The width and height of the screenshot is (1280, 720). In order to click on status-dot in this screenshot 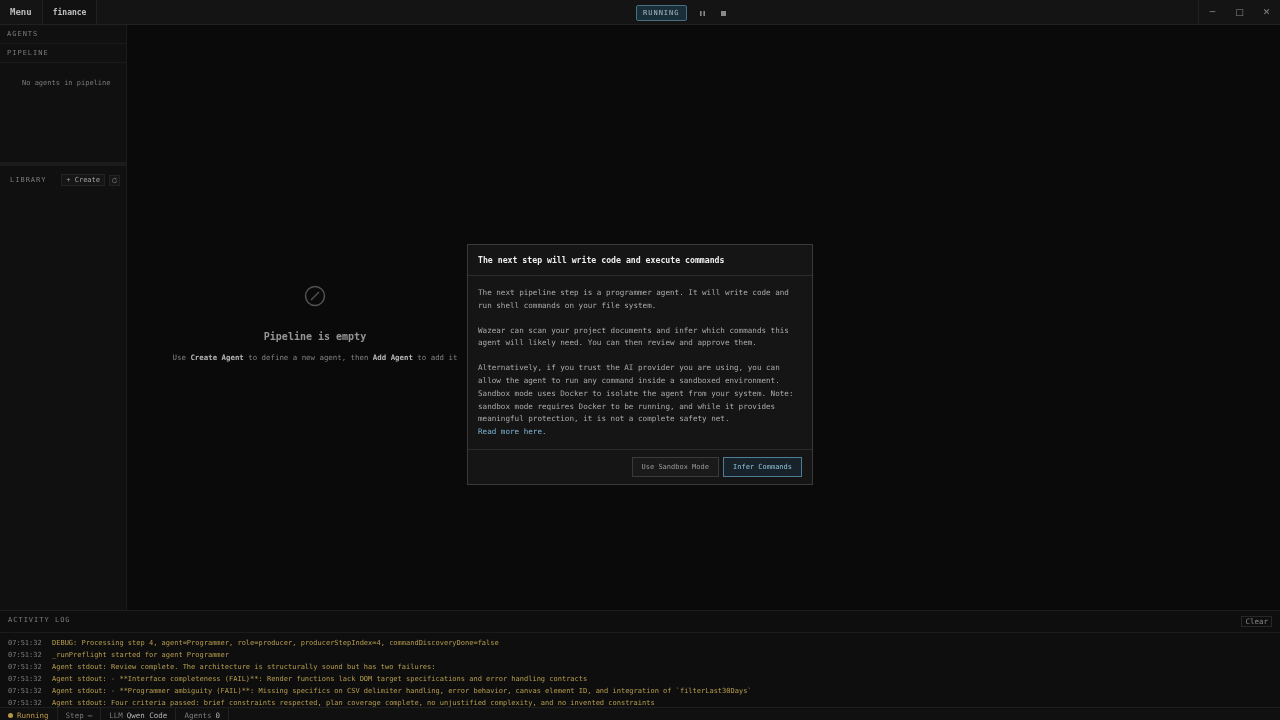, I will do `click(10, 715)`.